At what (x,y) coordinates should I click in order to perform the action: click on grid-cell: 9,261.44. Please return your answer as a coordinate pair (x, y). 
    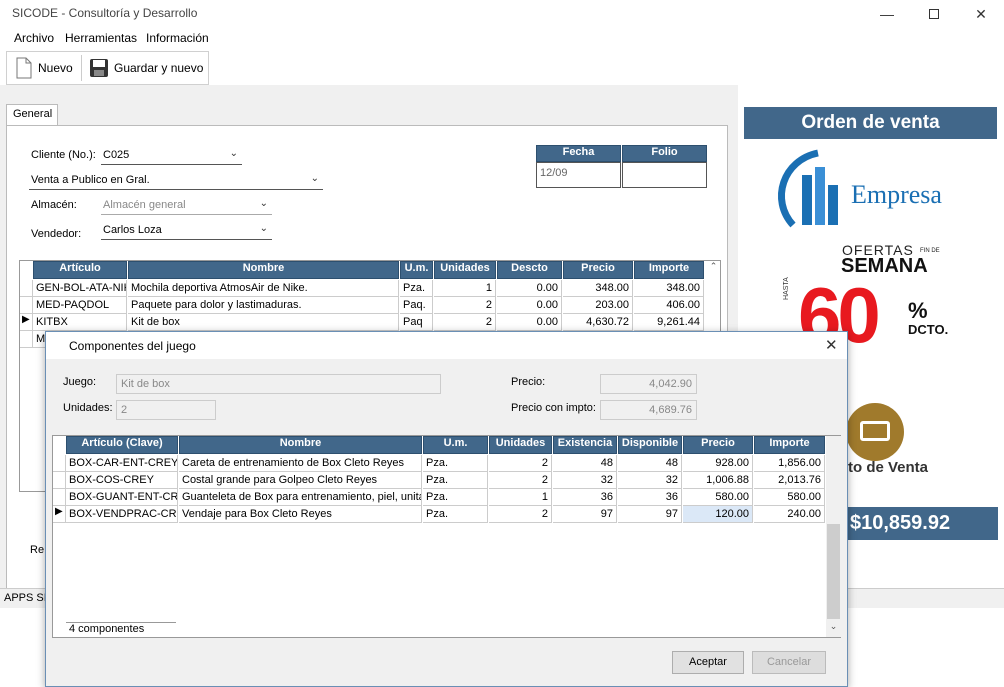
    Looking at the image, I should click on (669, 322).